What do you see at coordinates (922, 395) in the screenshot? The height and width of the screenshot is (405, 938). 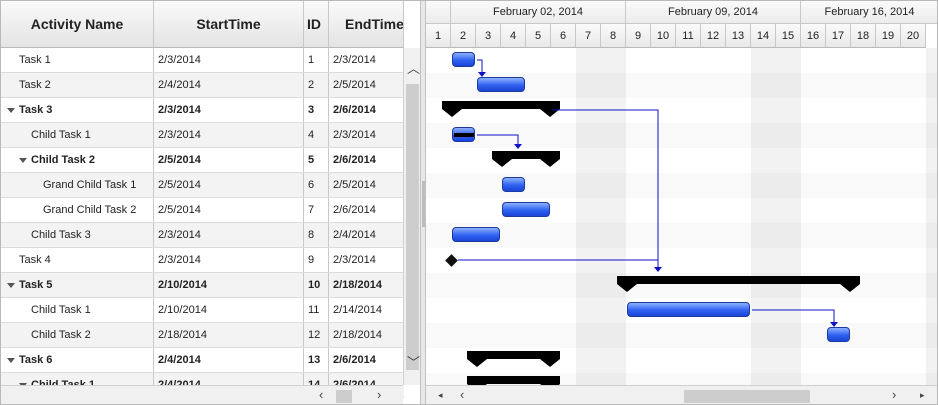 I see `chevron-right-icon: ▸` at bounding box center [922, 395].